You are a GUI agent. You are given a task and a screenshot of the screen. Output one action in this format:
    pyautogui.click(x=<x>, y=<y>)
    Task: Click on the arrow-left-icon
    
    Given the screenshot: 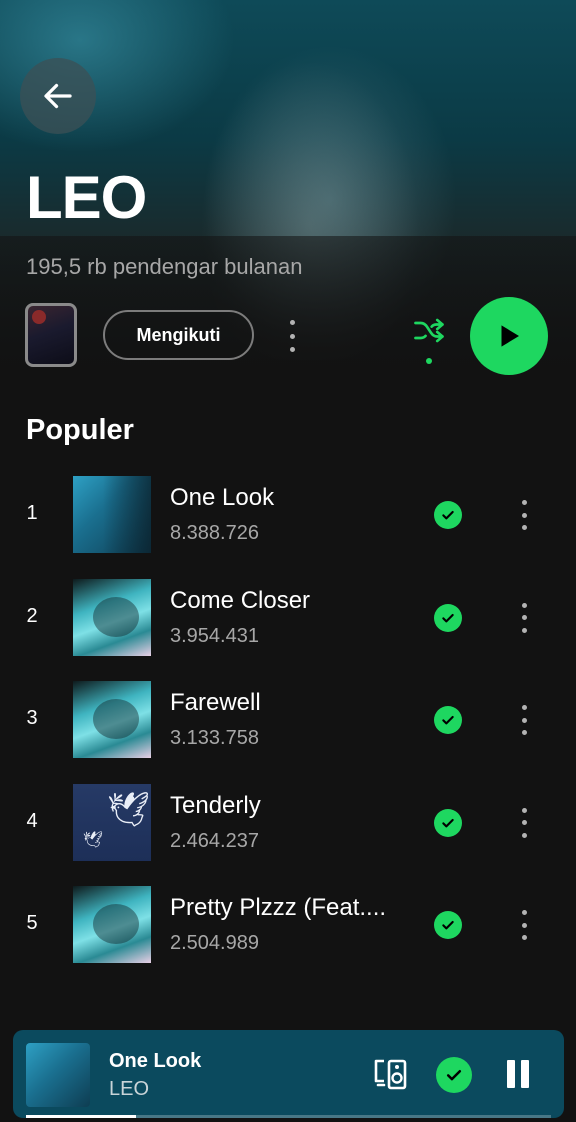 What is the action you would take?
    pyautogui.click(x=58, y=96)
    